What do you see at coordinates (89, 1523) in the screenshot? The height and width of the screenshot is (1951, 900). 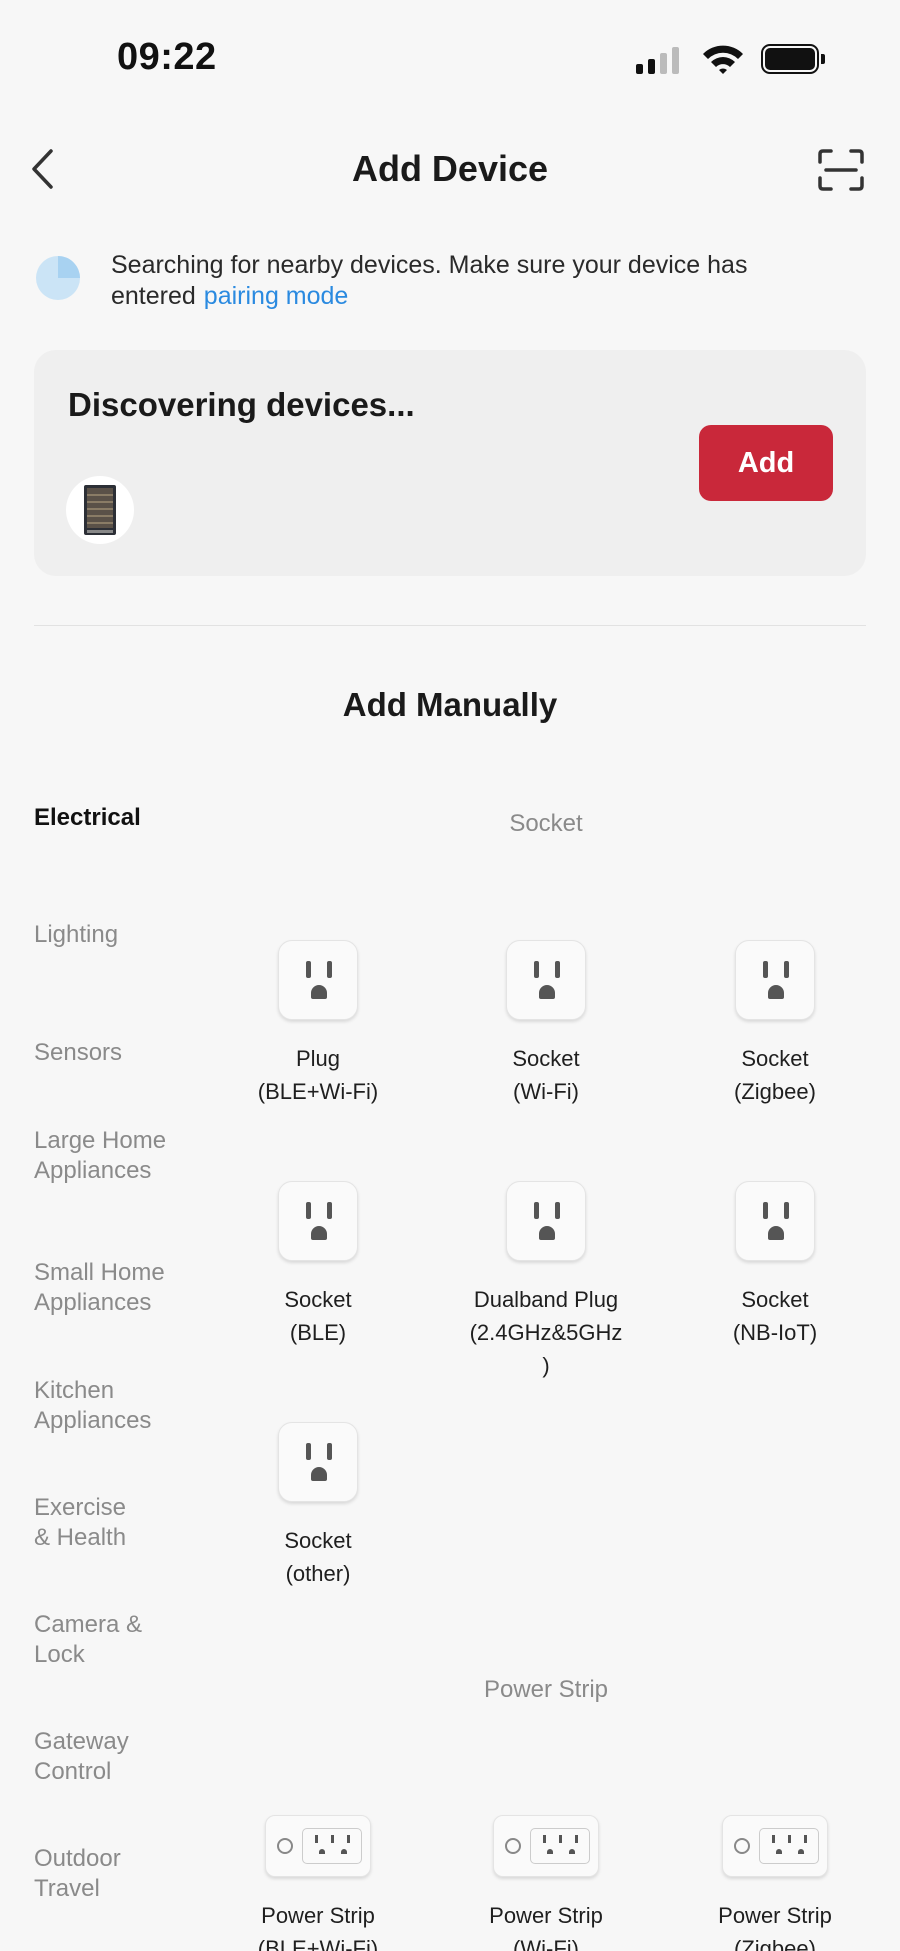 I see `category-exercise-health: Exercise & Health` at bounding box center [89, 1523].